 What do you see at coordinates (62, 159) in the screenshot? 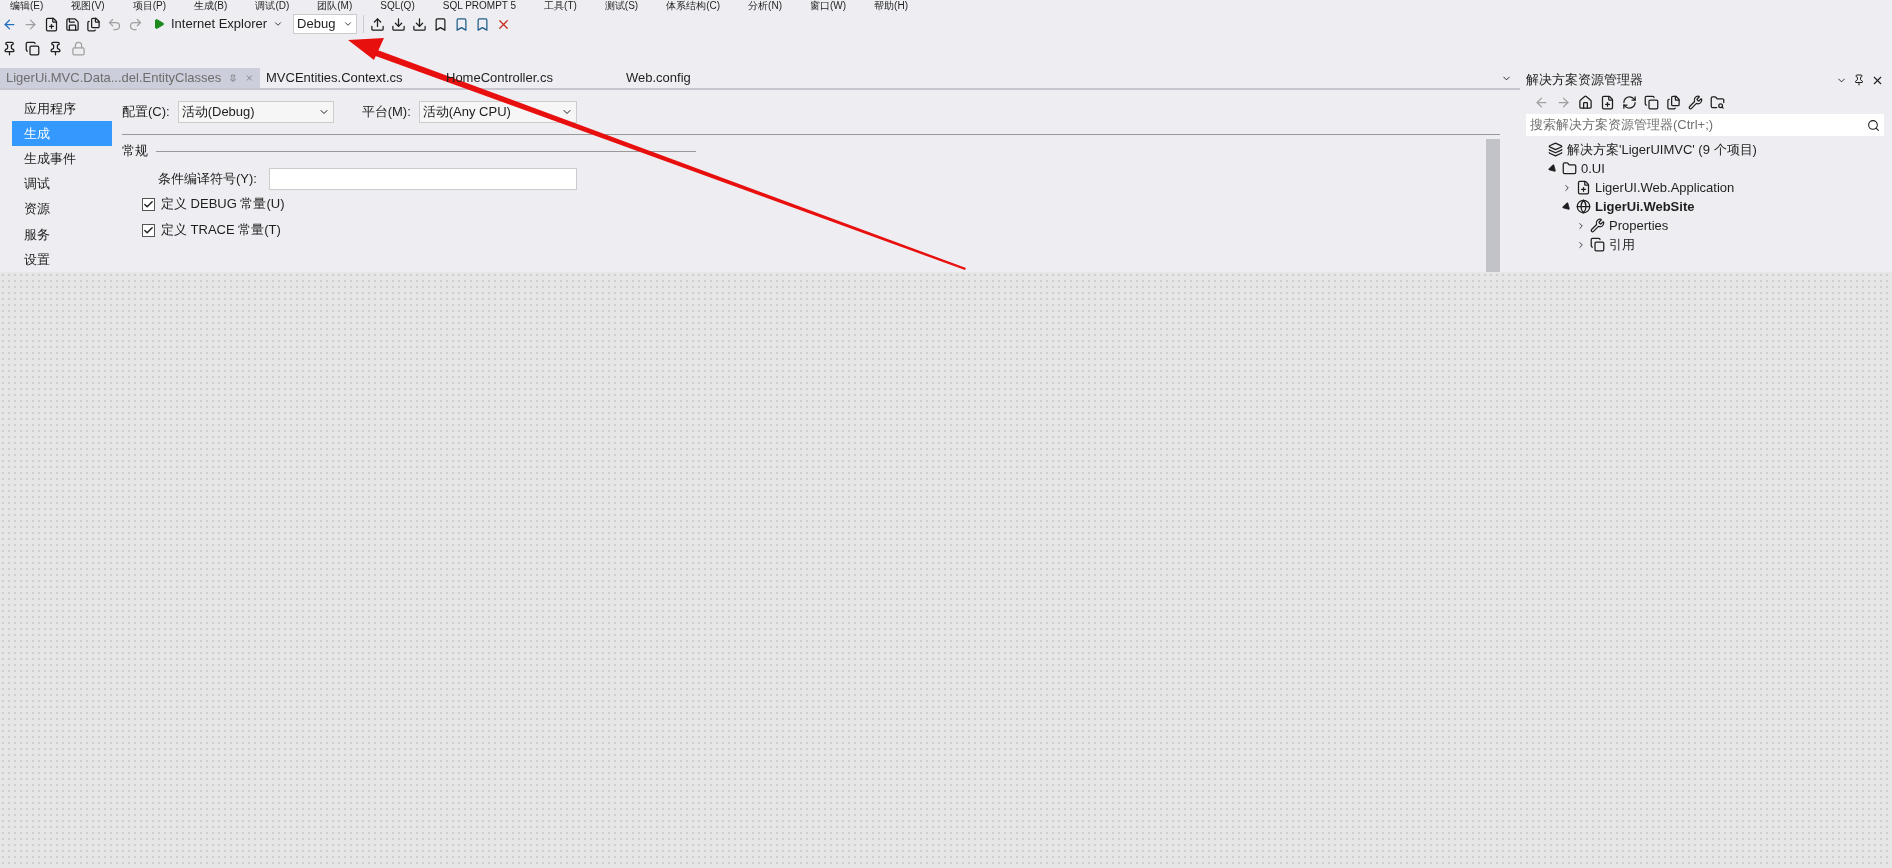
I see `nav-item: 生成事件` at bounding box center [62, 159].